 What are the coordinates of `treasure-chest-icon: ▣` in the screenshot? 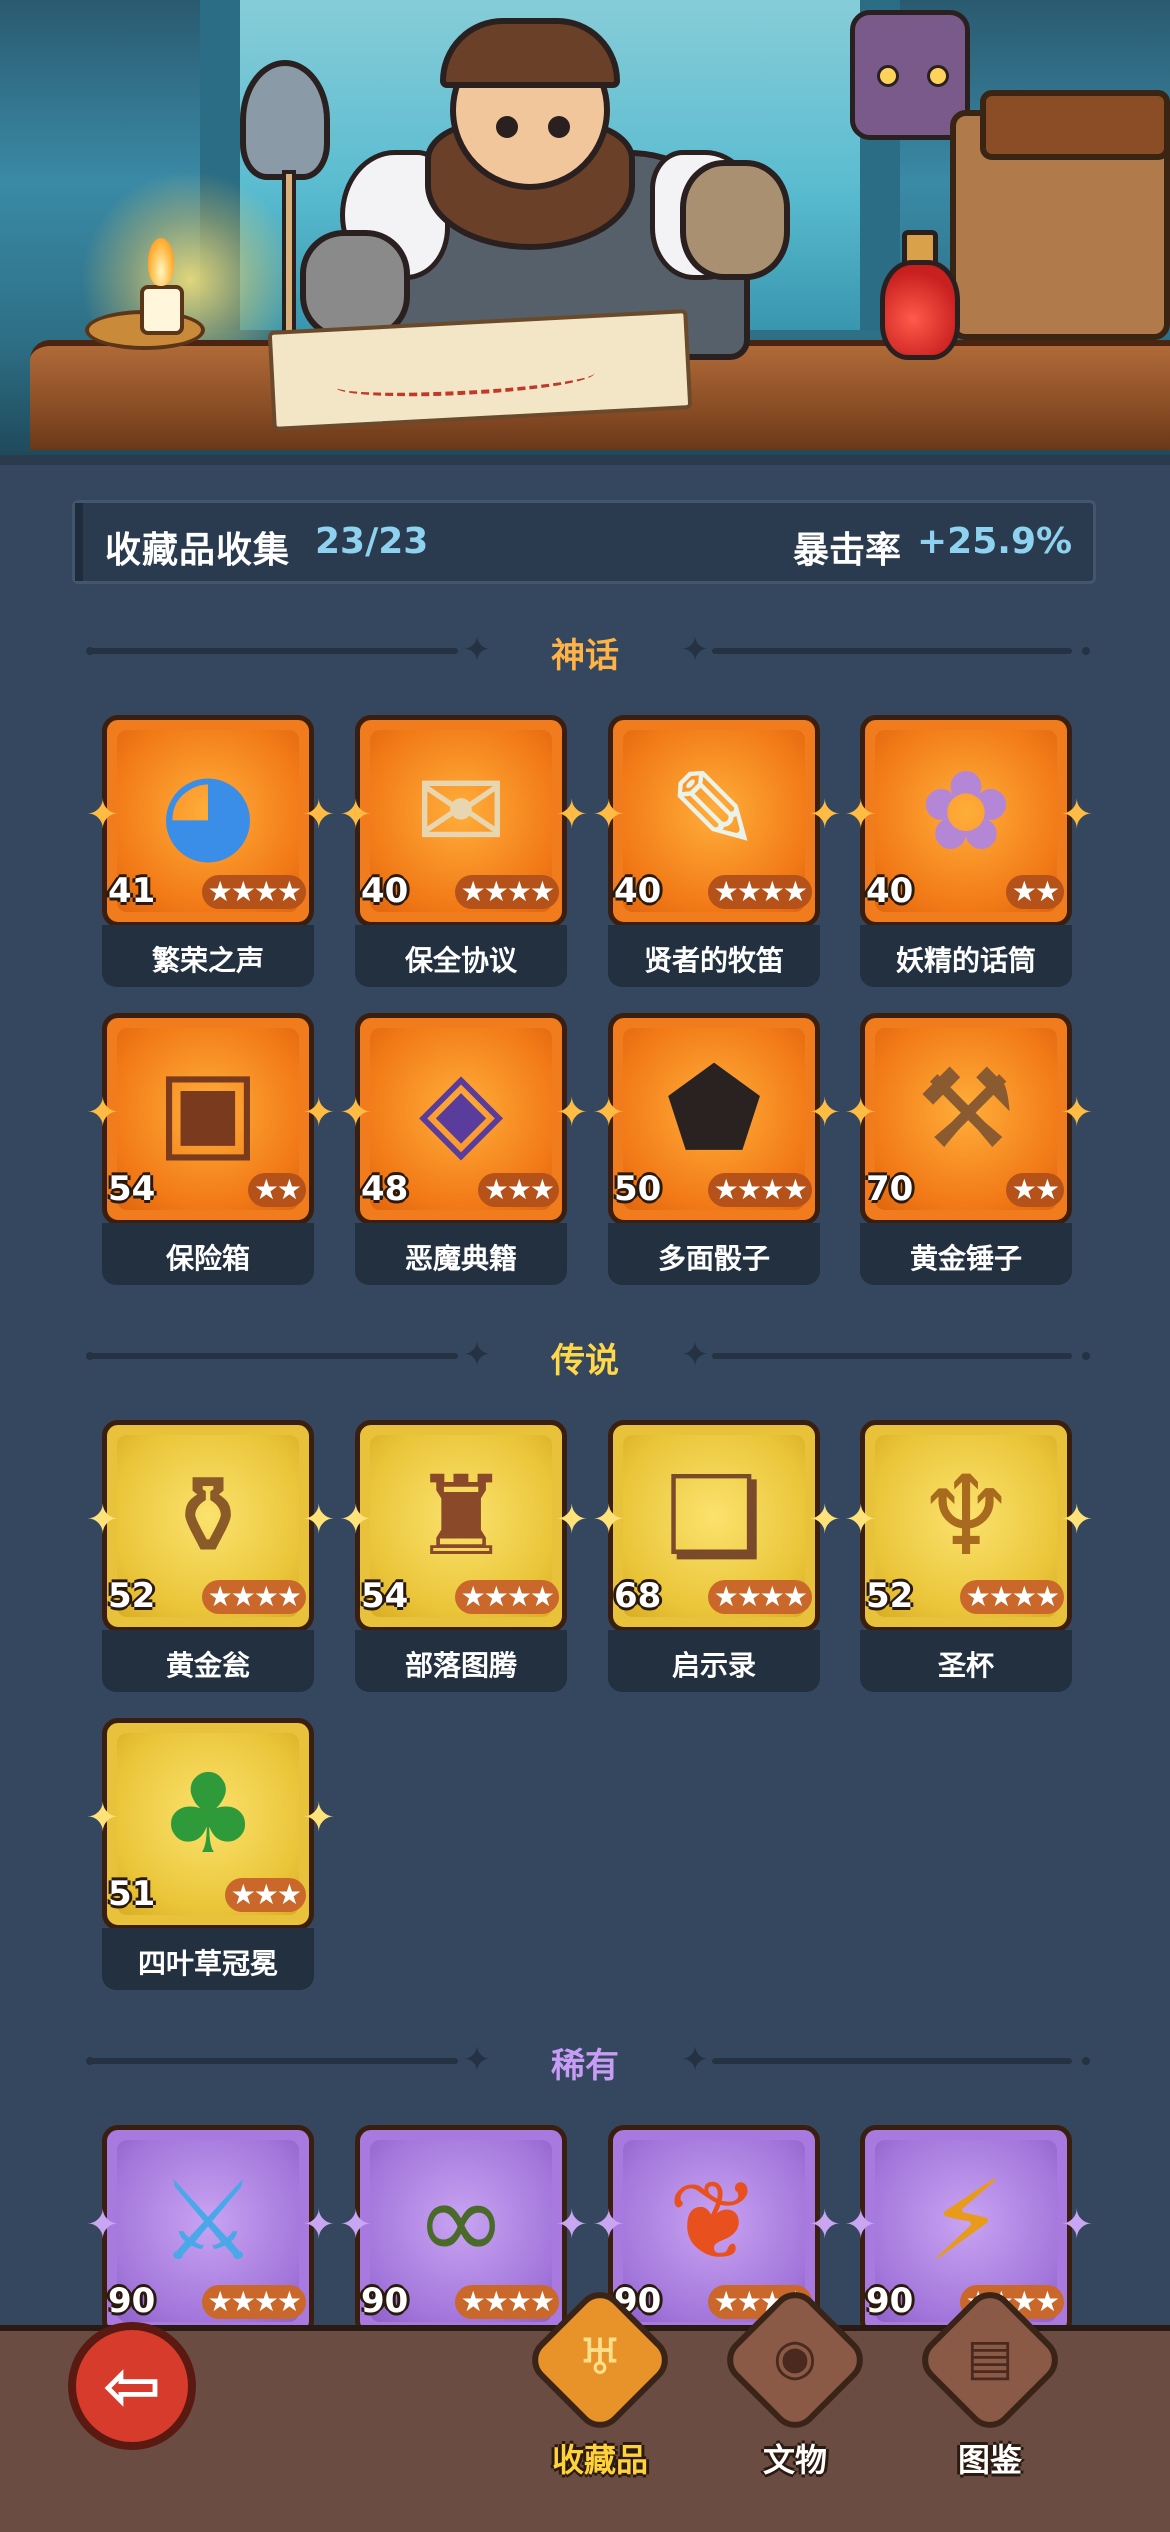 It's located at (208, 1109).